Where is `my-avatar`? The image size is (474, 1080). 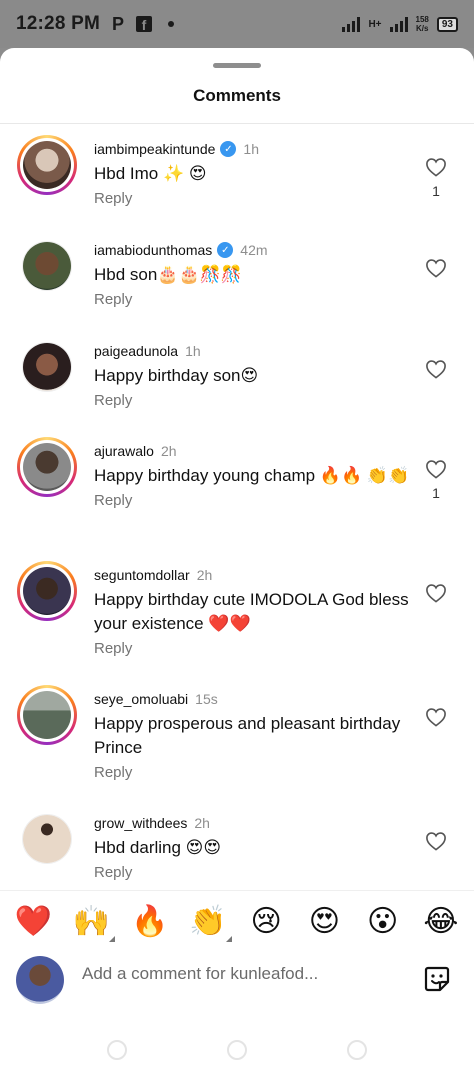
my-avatar is located at coordinates (40, 980).